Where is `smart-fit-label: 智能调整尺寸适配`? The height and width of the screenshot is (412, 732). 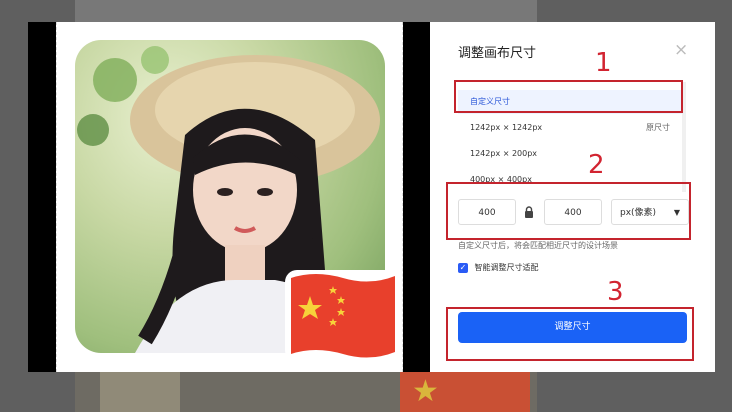 smart-fit-label: 智能调整尺寸适配 is located at coordinates (506, 267).